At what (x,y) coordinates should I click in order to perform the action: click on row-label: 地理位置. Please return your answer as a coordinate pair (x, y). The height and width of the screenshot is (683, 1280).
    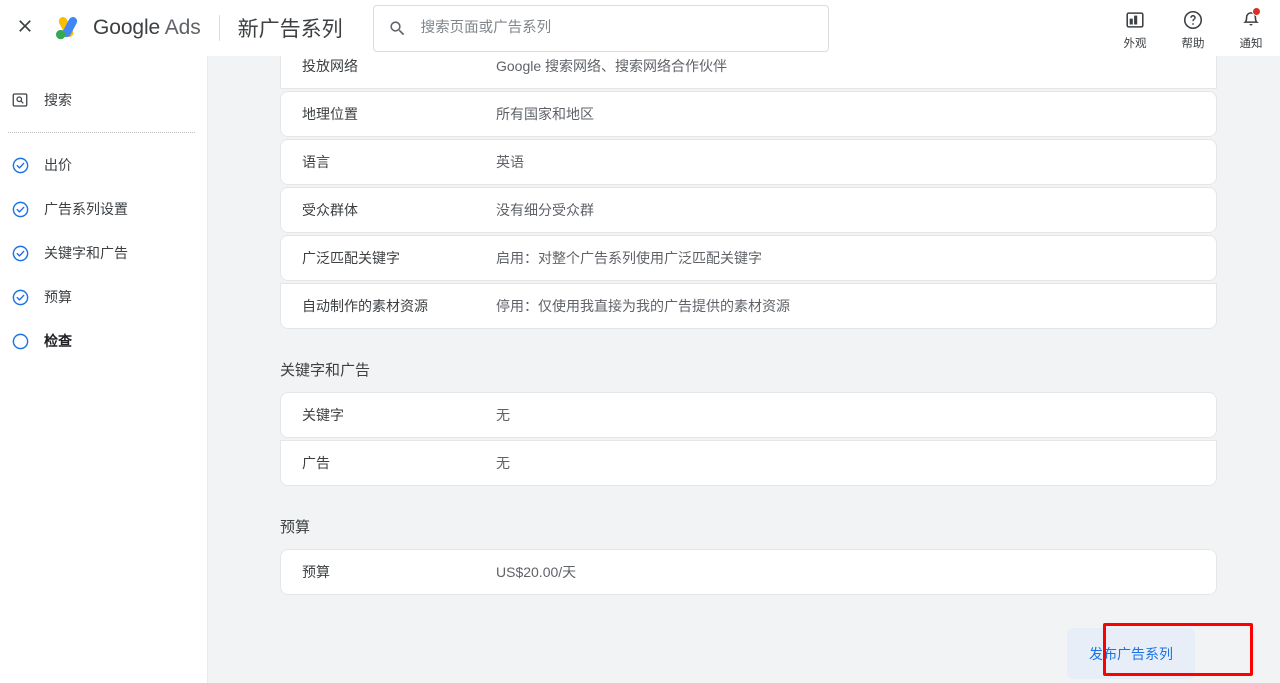
    Looking at the image, I should click on (330, 114).